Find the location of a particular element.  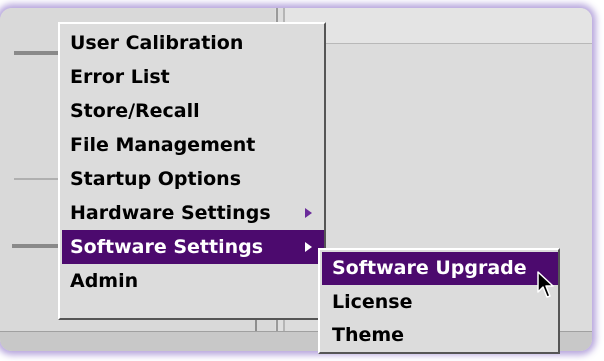

submenu-item-label: License is located at coordinates (372, 302).